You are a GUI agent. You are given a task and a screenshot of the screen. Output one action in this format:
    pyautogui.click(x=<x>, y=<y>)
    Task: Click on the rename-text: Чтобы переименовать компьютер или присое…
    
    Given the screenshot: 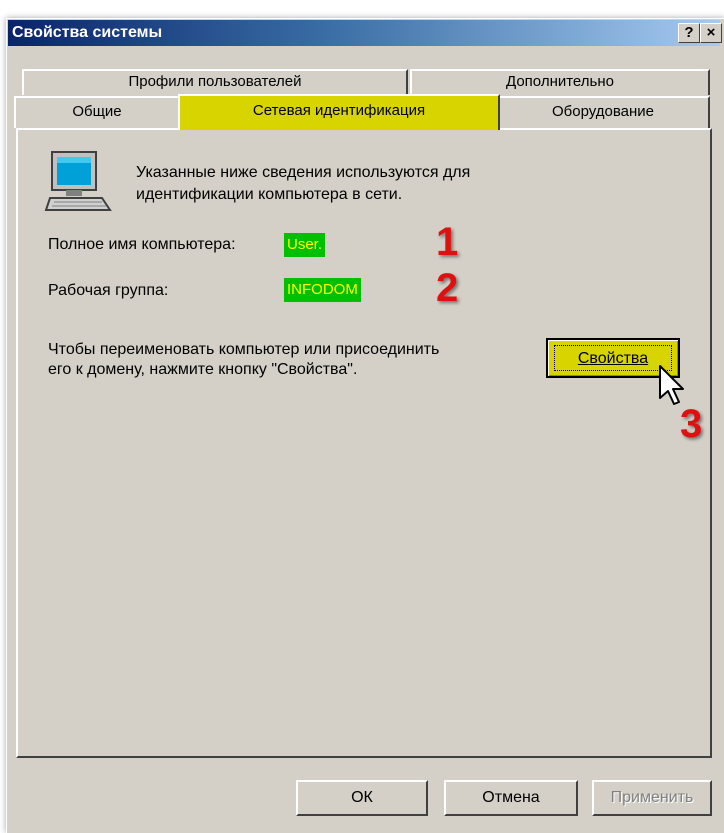 What is the action you would take?
    pyautogui.click(x=298, y=360)
    